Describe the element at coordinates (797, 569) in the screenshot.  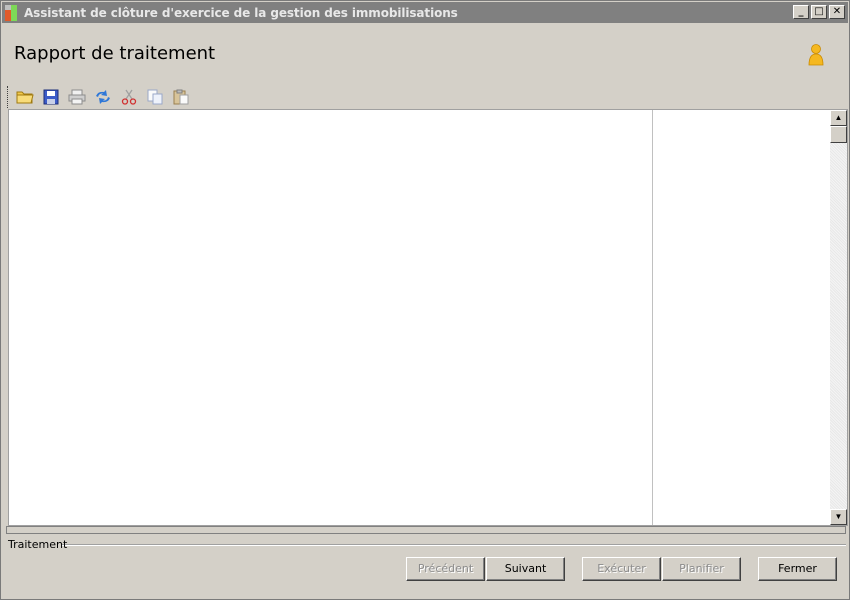
I see `close-button: Fermer` at that location.